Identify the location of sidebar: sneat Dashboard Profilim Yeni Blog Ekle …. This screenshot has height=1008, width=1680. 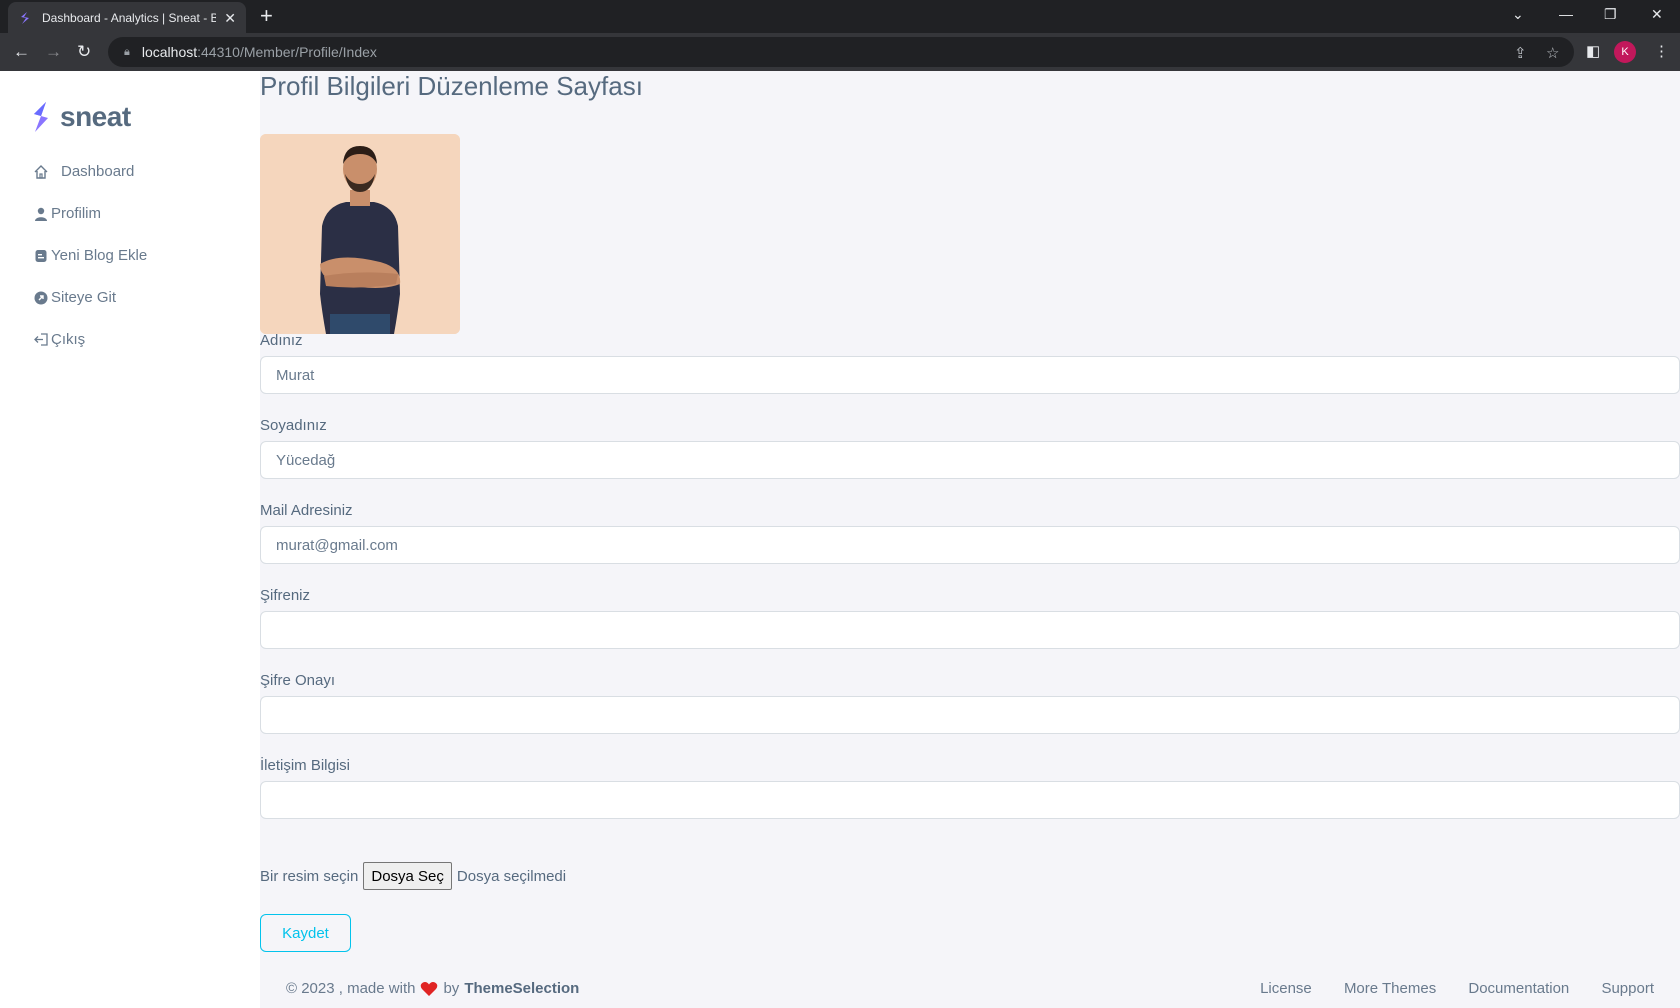
(130, 539).